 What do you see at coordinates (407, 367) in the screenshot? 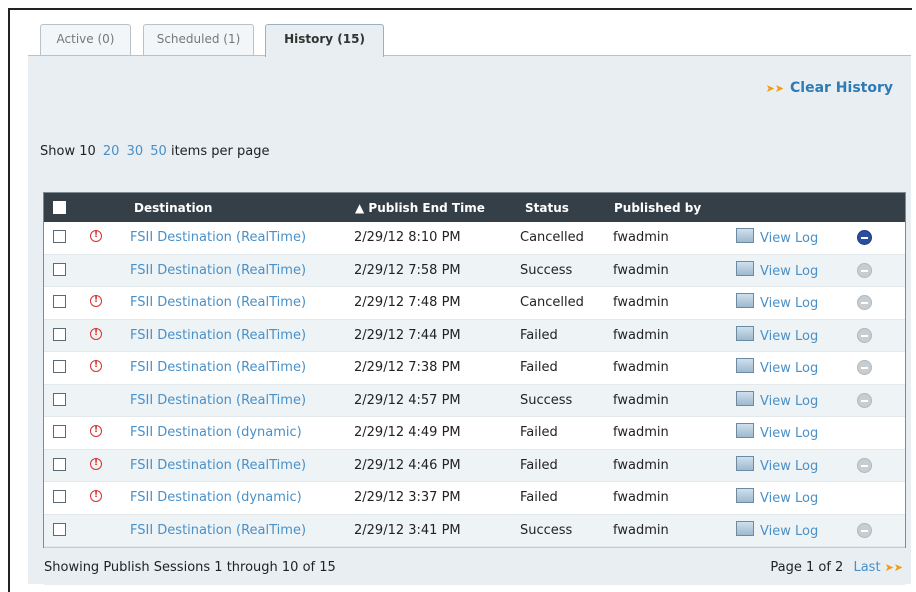
I see `publish-end-time: 2/29/12 7:38 PM` at bounding box center [407, 367].